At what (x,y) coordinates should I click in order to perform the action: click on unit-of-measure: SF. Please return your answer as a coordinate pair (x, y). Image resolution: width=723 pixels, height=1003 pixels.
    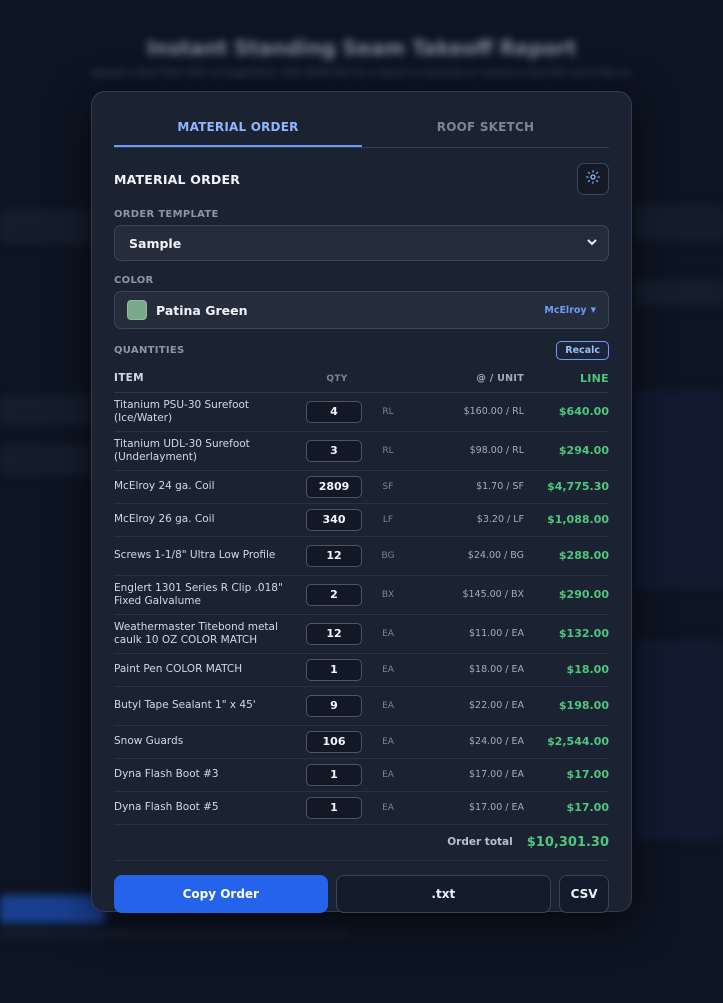
    Looking at the image, I should click on (388, 487).